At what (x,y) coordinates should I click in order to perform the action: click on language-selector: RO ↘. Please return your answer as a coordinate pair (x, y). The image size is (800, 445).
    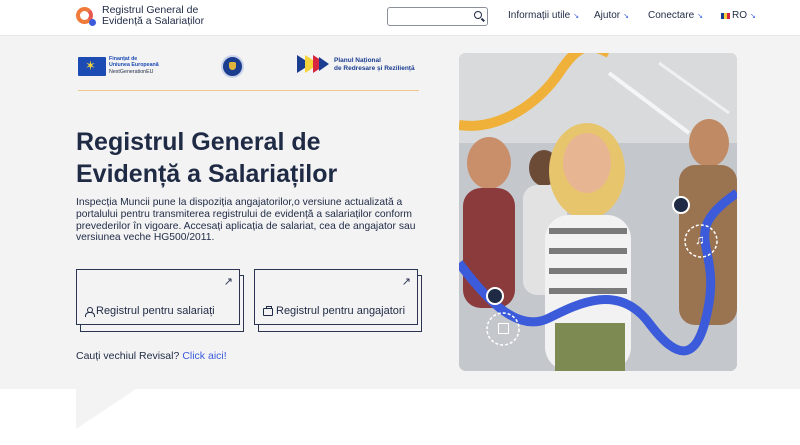
    Looking at the image, I should click on (738, 15).